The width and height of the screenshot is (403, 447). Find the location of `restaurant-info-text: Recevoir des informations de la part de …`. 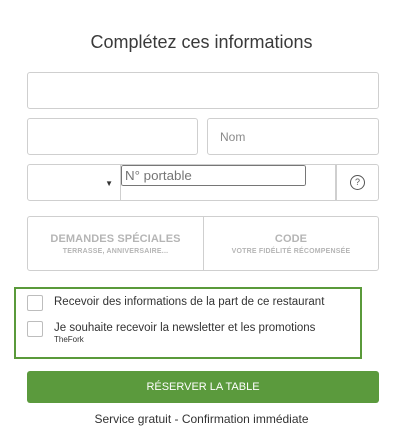

restaurant-info-text: Recevoir des informations de la part de … is located at coordinates (189, 302).